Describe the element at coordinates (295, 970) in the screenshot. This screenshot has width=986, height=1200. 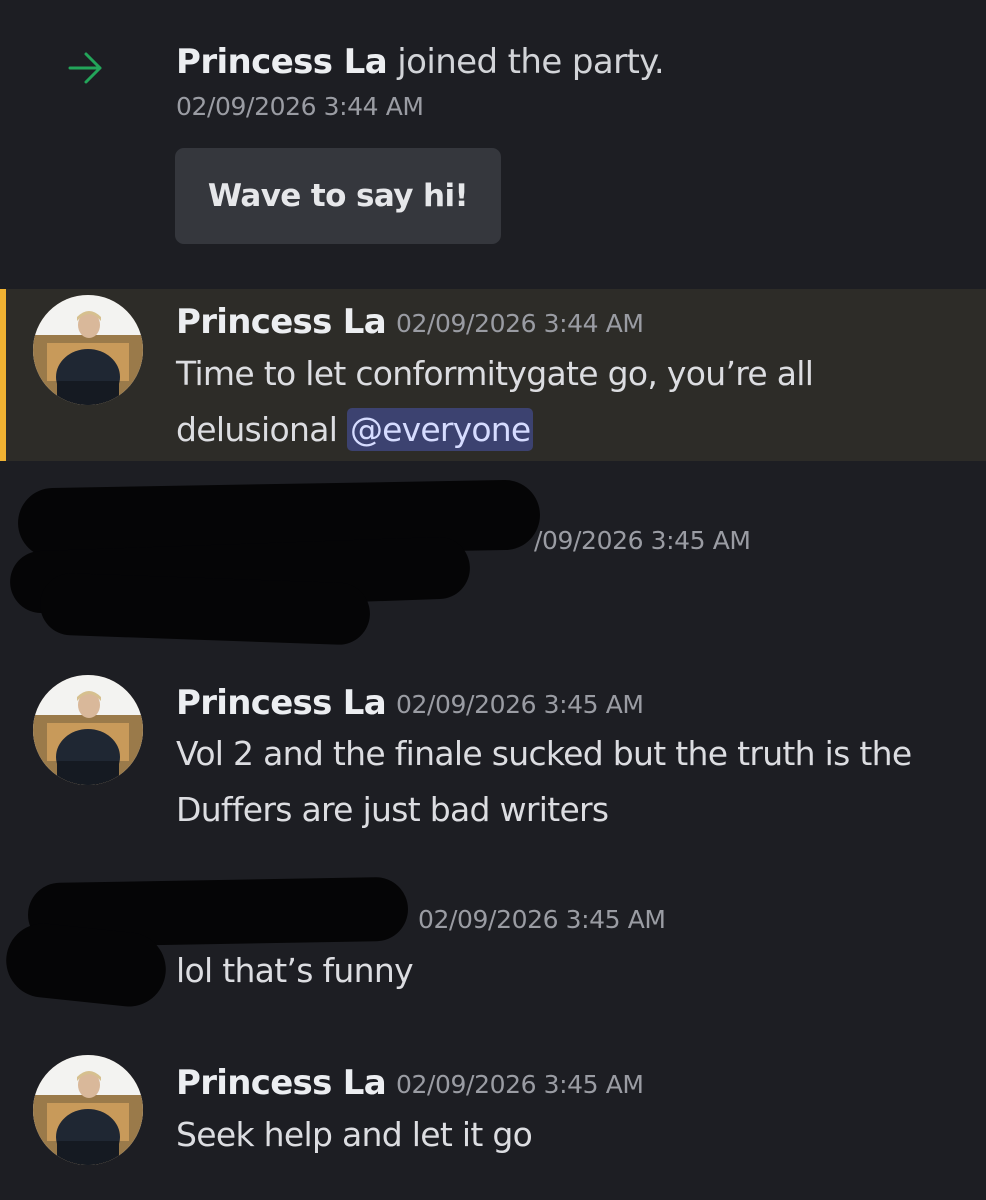
I see `message-text-line: lol that’s funny` at that location.